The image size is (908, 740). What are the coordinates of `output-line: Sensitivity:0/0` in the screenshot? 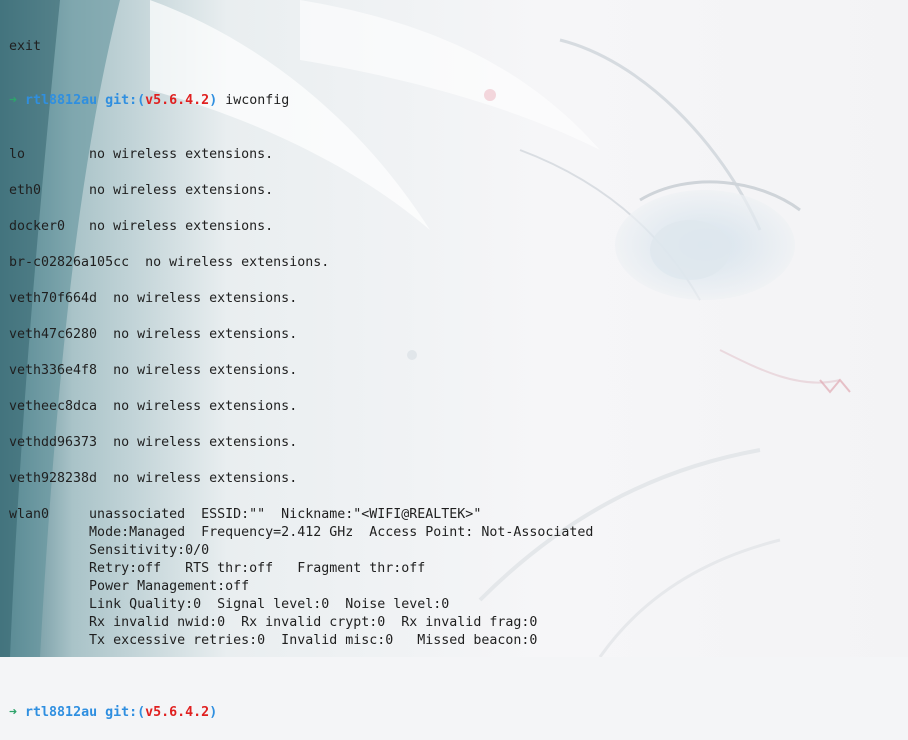 It's located at (109, 550).